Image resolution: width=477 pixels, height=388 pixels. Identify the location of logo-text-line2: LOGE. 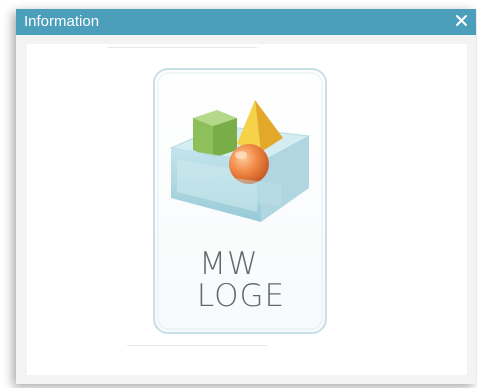
(241, 296).